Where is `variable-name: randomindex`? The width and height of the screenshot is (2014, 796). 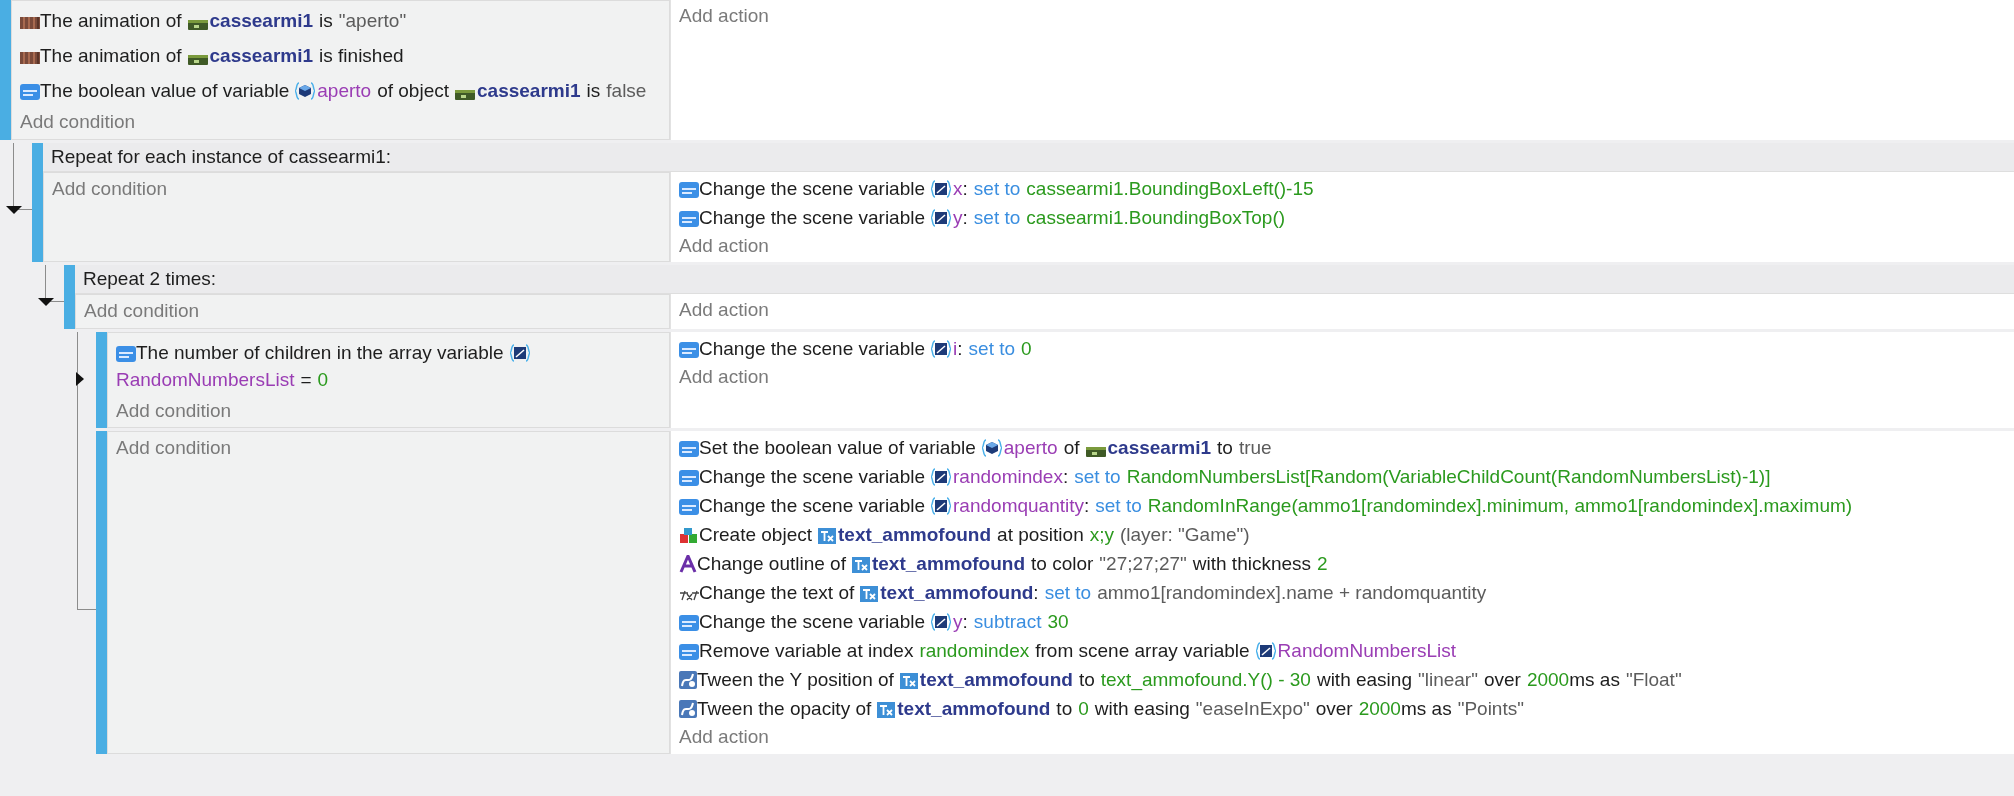
variable-name: randomindex is located at coordinates (1008, 476).